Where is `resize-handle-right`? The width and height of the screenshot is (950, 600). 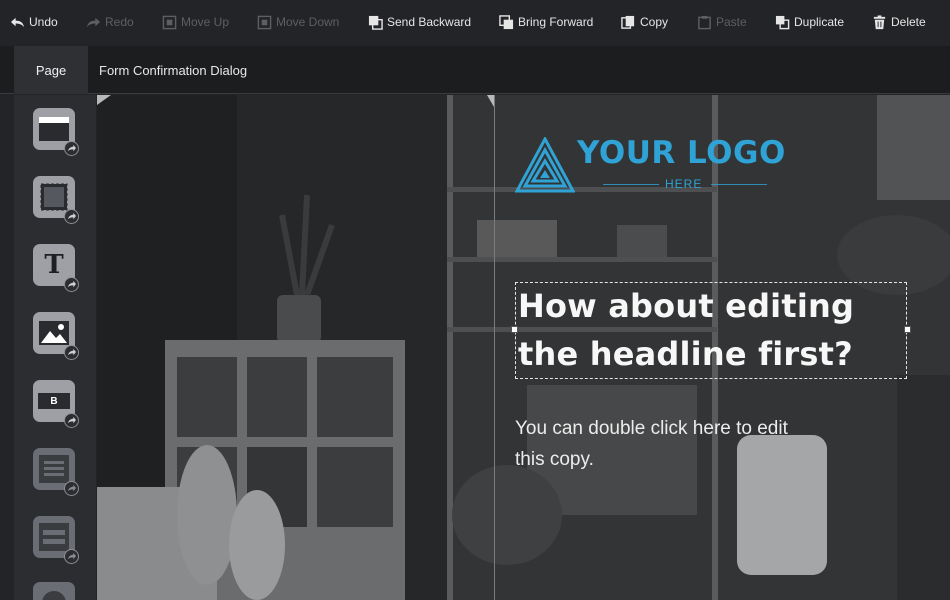 resize-handle-right is located at coordinates (907, 329).